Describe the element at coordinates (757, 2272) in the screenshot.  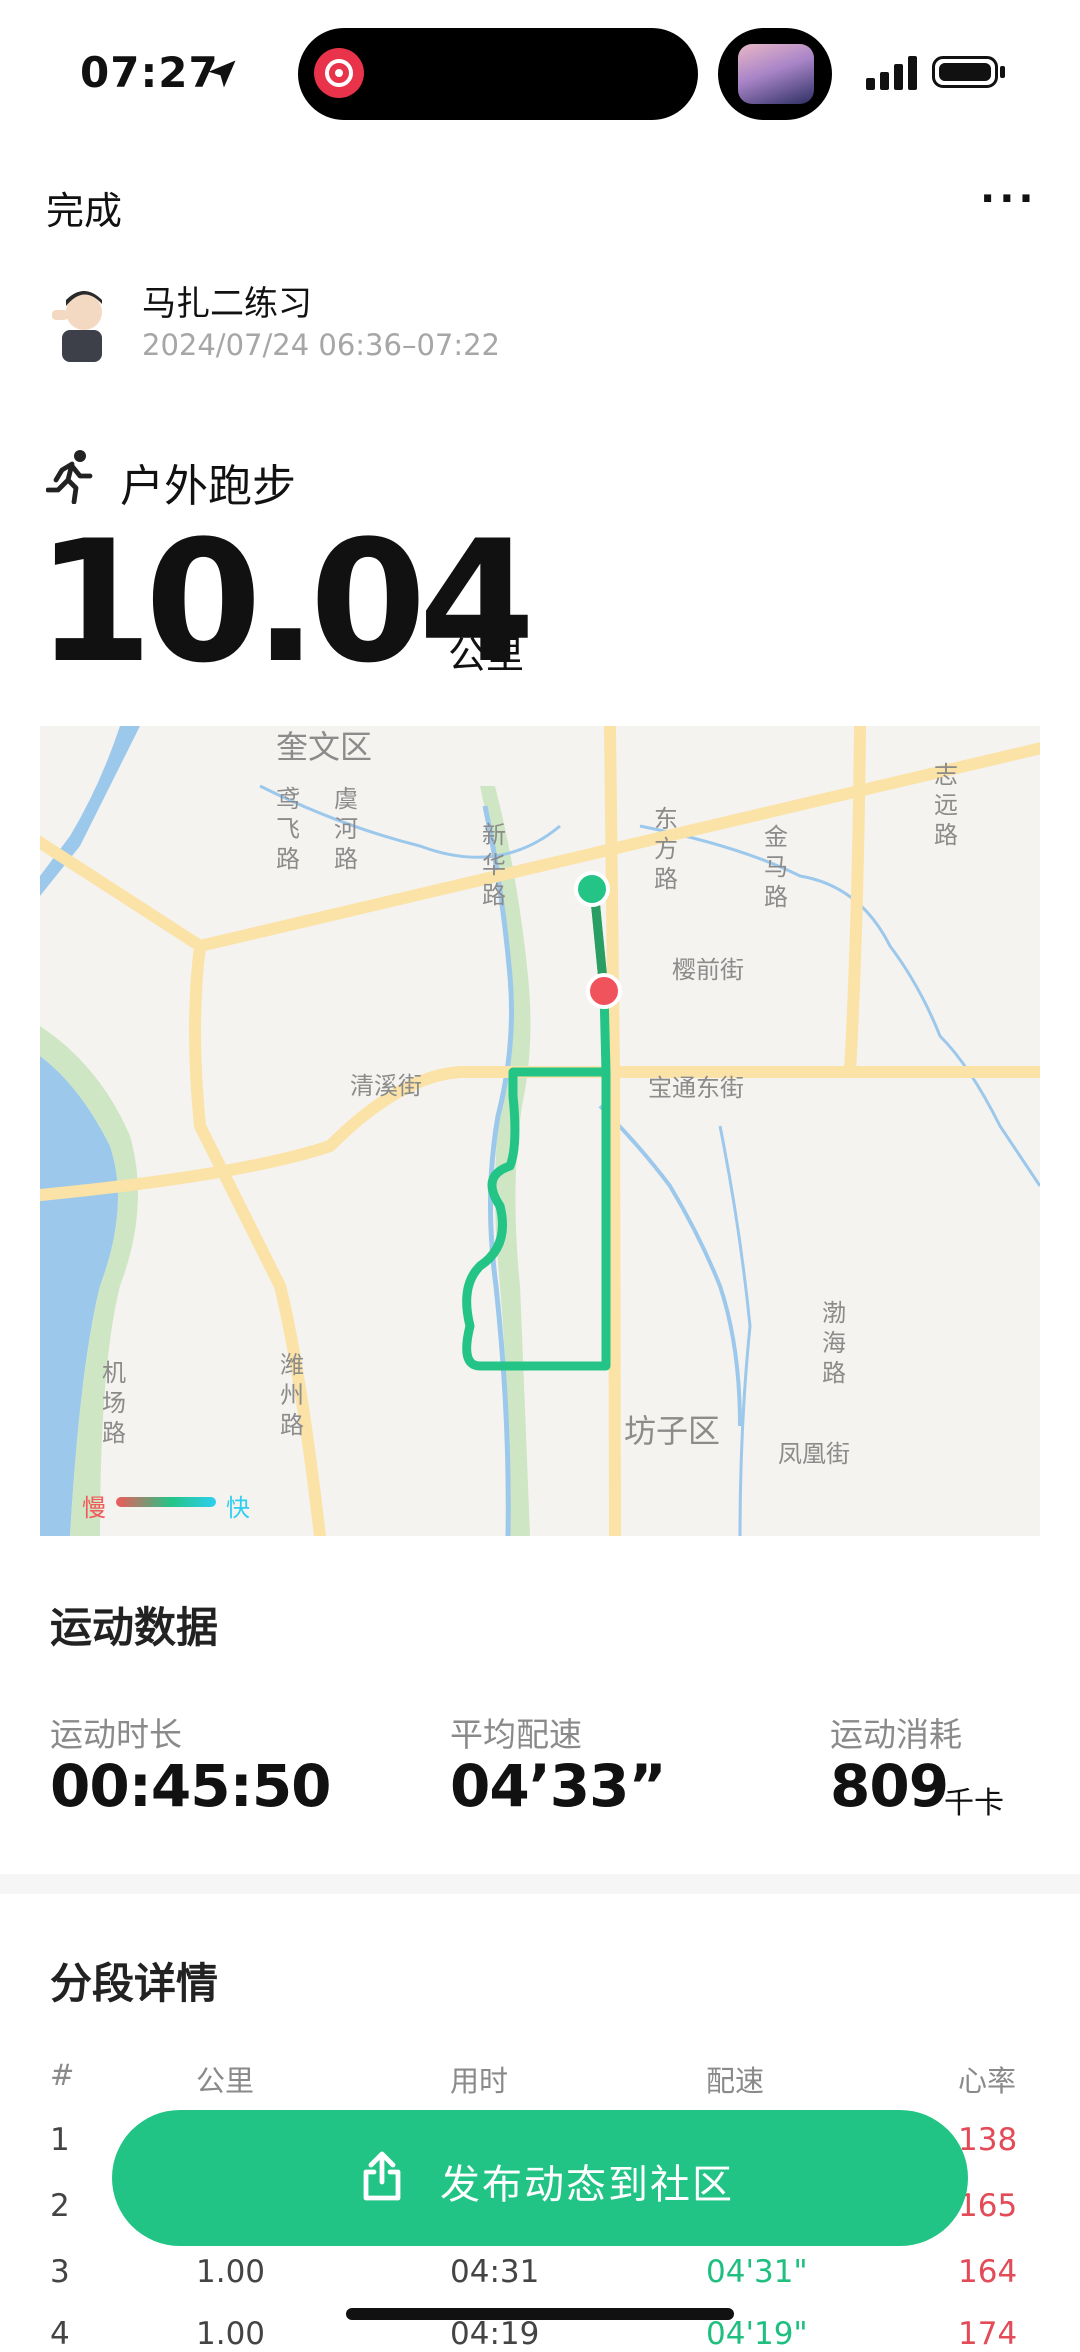
I see `split-row-pace: 04'31"` at that location.